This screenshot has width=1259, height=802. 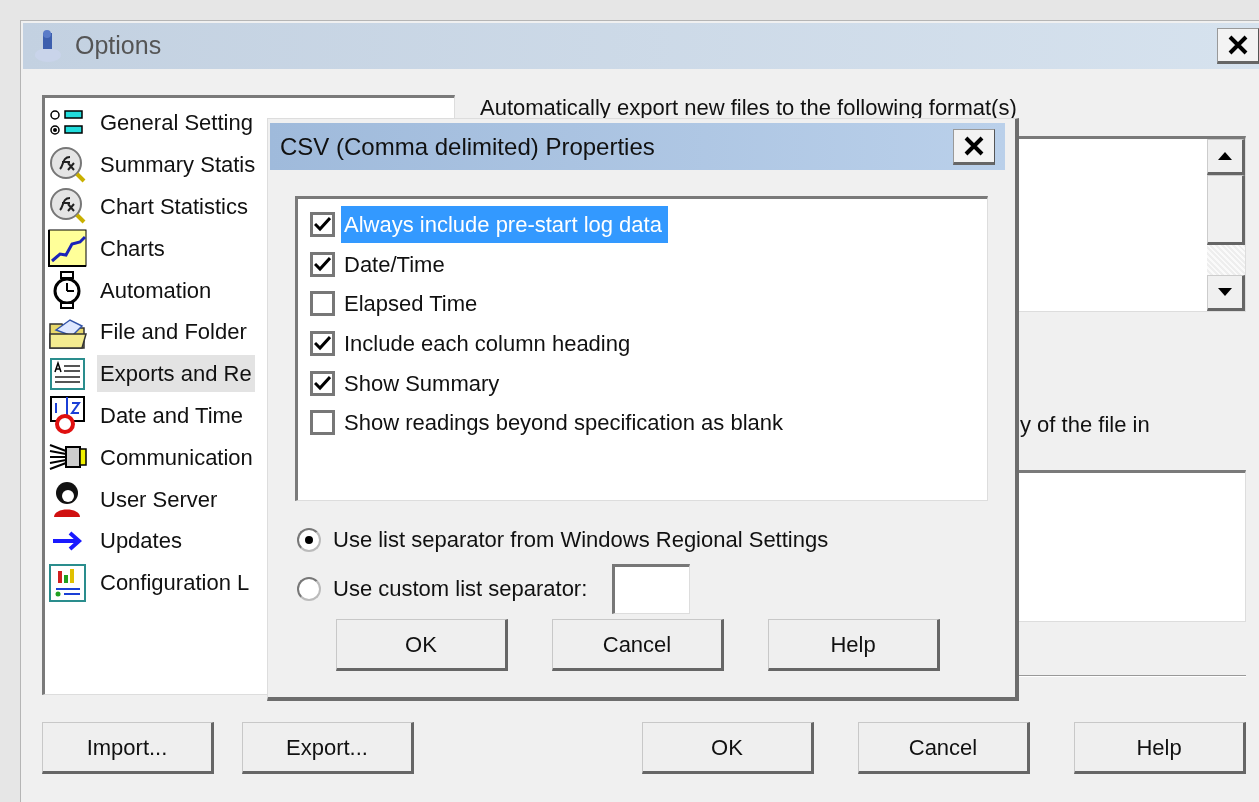 I want to click on category-item: Configuration L, so click(x=175, y=583).